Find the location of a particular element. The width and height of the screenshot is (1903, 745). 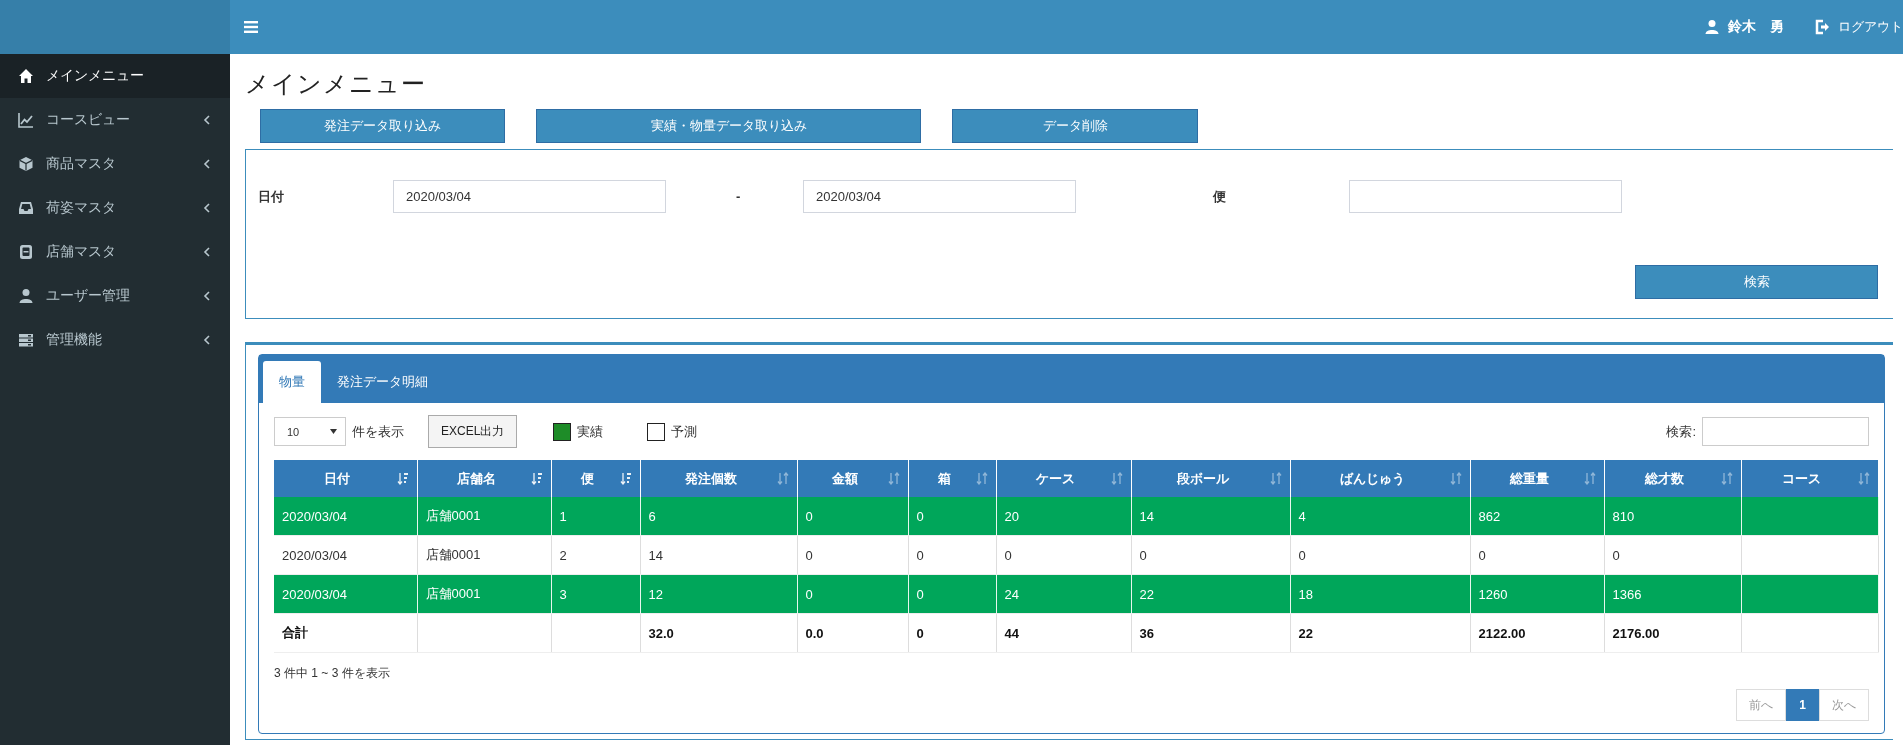

column-header: コース is located at coordinates (1809, 478).